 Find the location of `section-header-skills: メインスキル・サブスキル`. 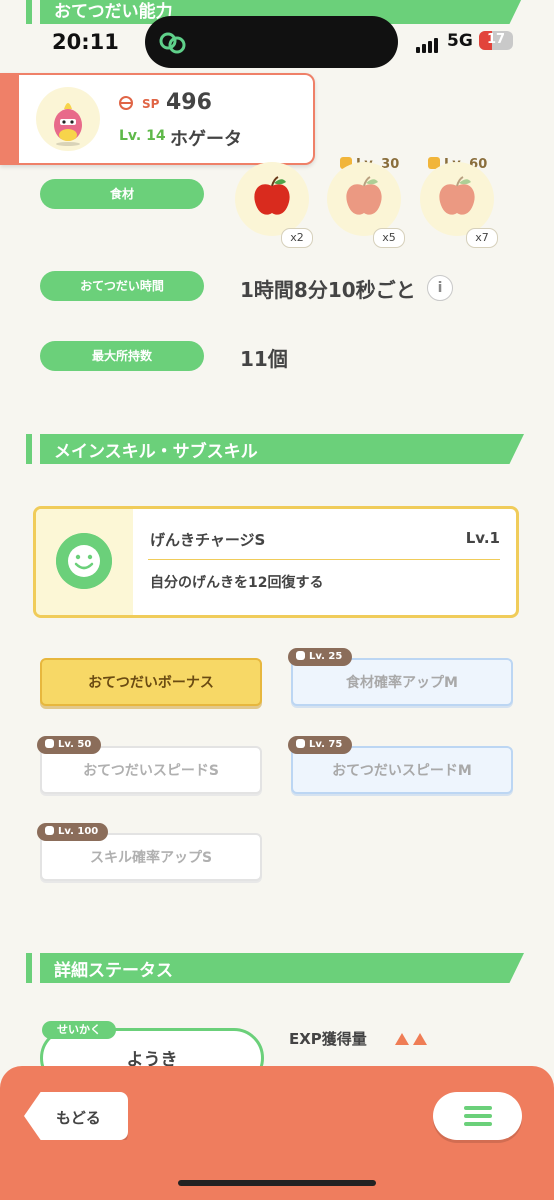

section-header-skills: メインスキル・サブスキル is located at coordinates (275, 449).